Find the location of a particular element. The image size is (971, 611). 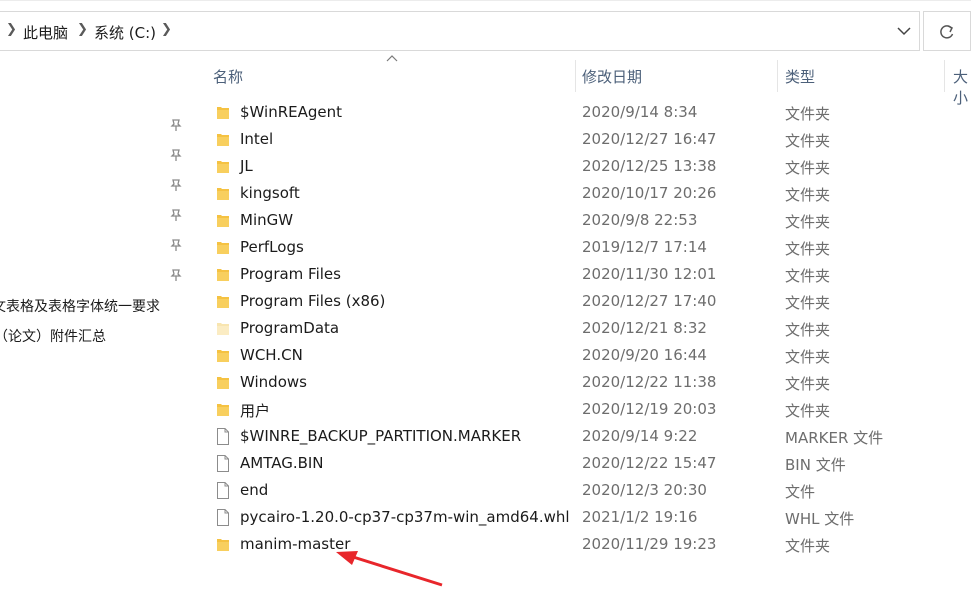

file-modified-date: 2020/11/29 19:23 is located at coordinates (649, 544).